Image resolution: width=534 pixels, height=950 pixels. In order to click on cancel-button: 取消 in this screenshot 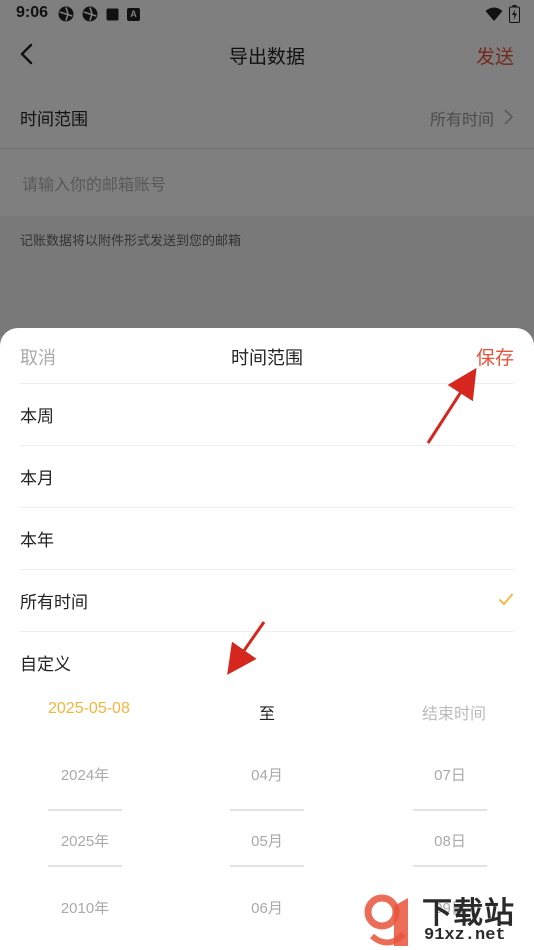, I will do `click(38, 357)`.